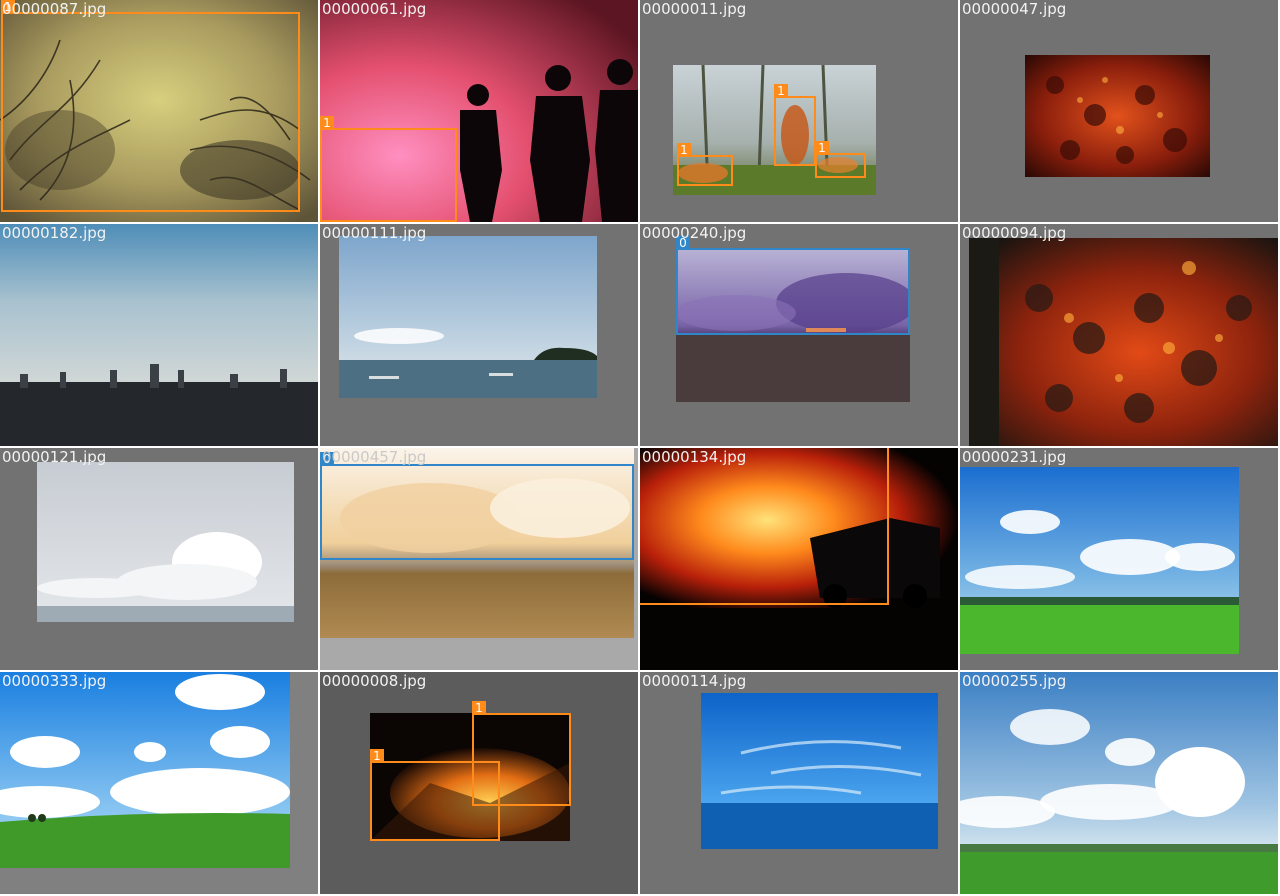  What do you see at coordinates (1014, 457) in the screenshot?
I see `filename-label: 00000231.jpg` at bounding box center [1014, 457].